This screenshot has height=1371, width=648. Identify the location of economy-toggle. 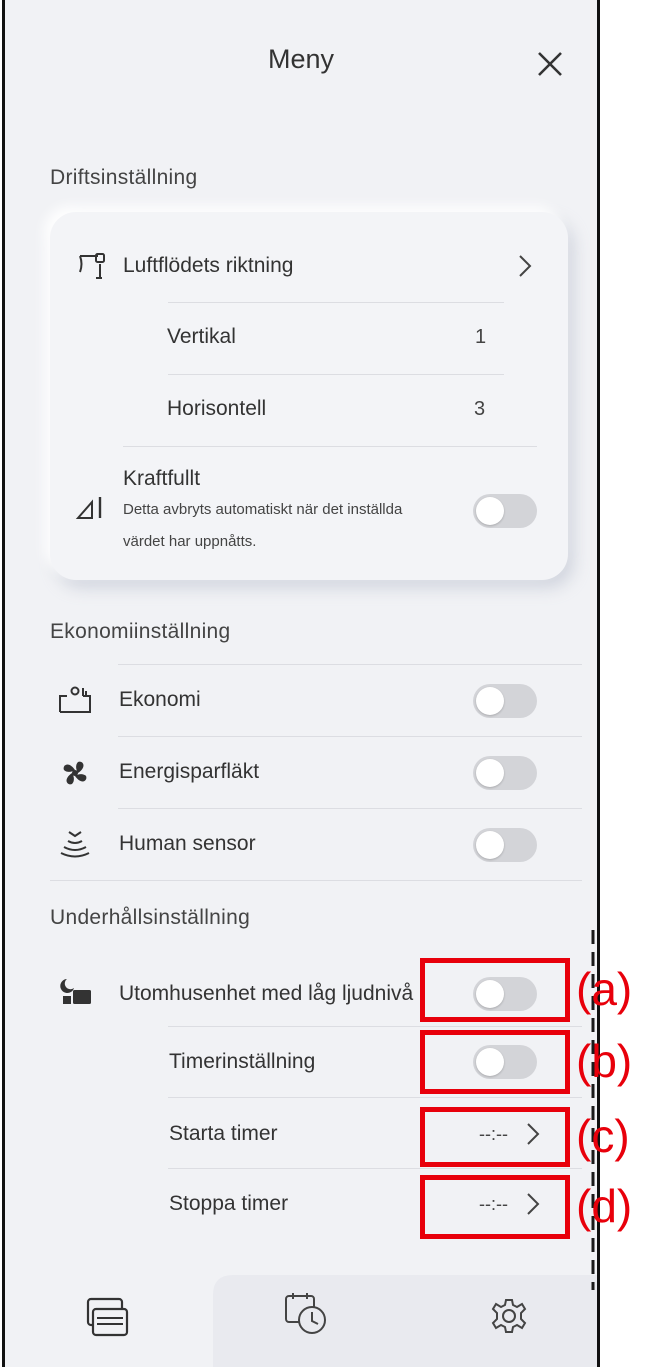
(505, 701).